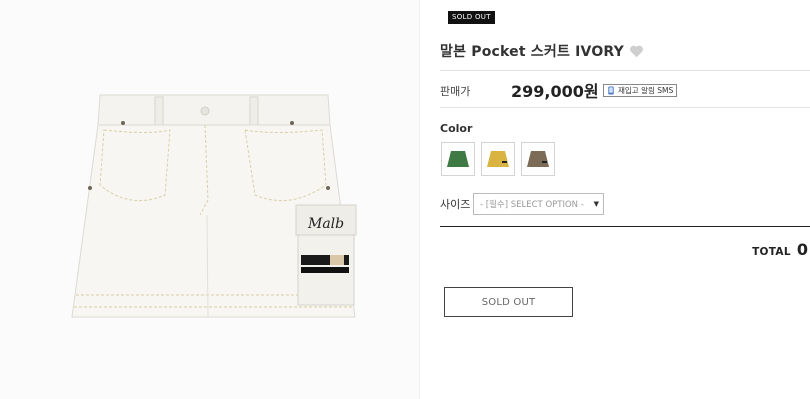 The width and height of the screenshot is (810, 399). What do you see at coordinates (455, 91) in the screenshot?
I see `price-label: 판매가` at bounding box center [455, 91].